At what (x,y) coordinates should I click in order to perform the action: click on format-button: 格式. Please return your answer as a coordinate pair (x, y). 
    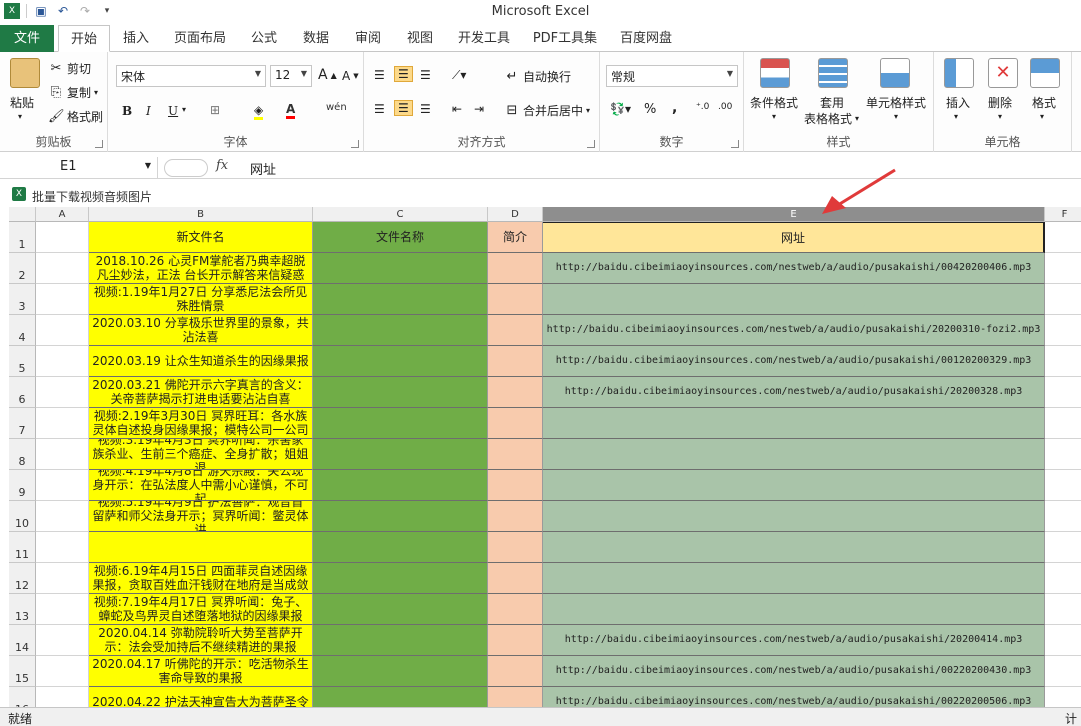
    Looking at the image, I should click on (1044, 102).